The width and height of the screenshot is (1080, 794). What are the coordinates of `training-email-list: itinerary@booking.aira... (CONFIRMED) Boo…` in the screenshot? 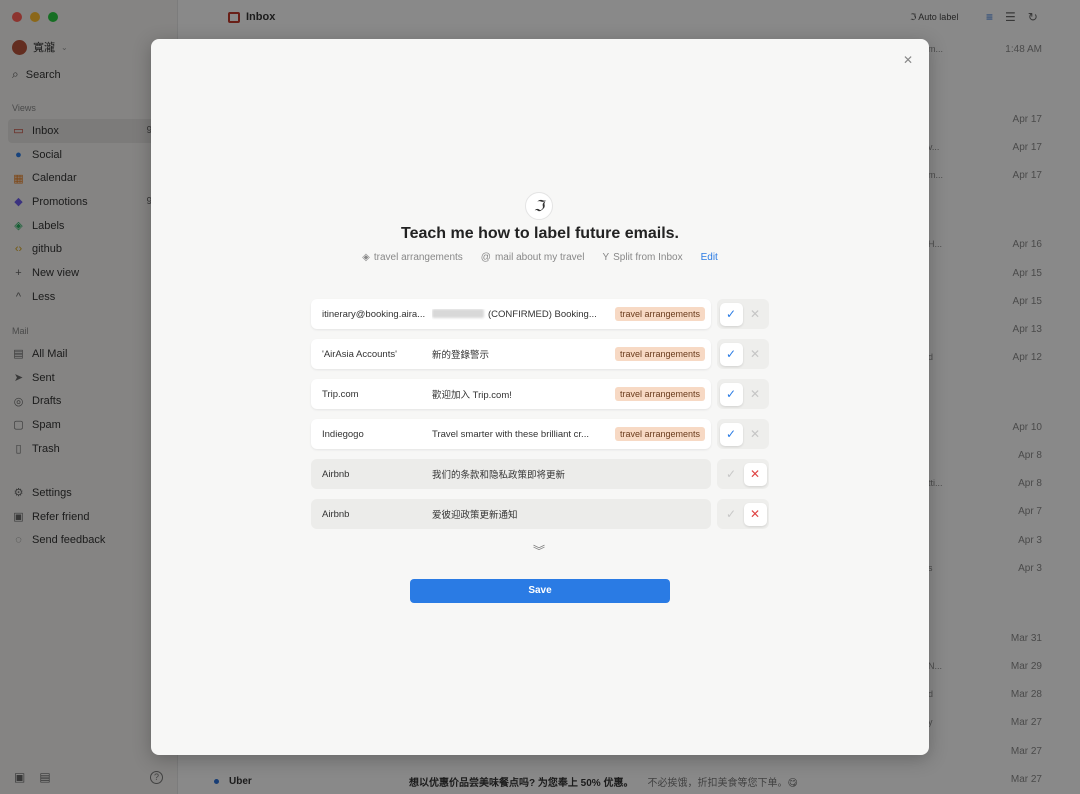 It's located at (541, 419).